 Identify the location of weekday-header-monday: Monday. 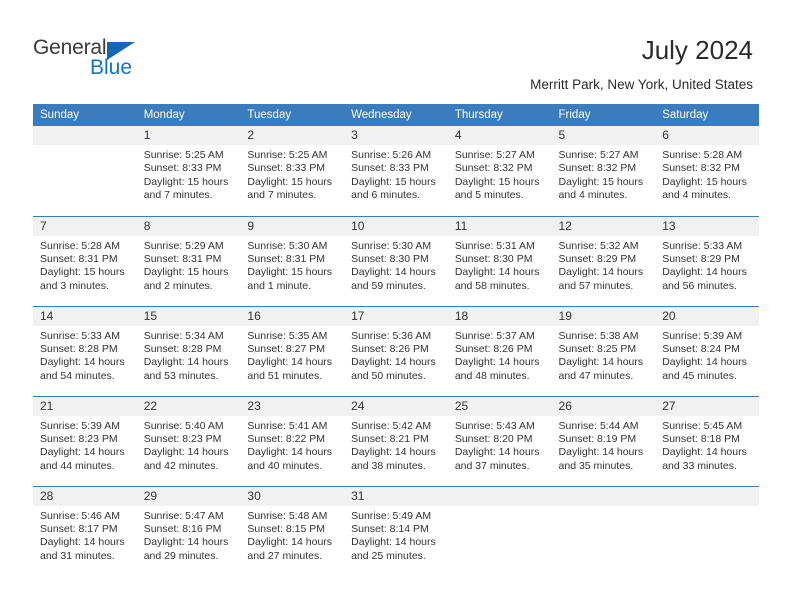
(188, 115).